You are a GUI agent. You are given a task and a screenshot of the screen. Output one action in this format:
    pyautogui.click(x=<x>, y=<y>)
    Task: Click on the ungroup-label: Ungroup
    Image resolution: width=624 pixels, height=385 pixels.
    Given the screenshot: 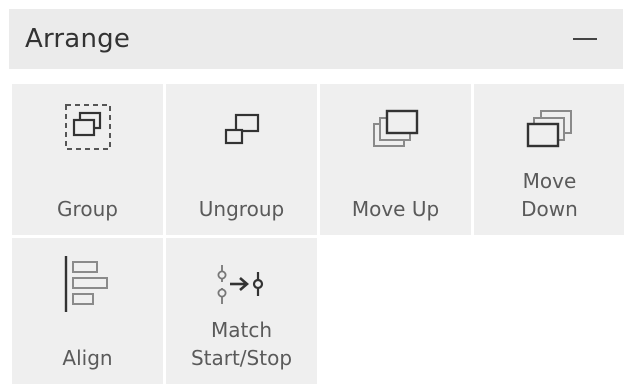 What is the action you would take?
    pyautogui.click(x=241, y=209)
    